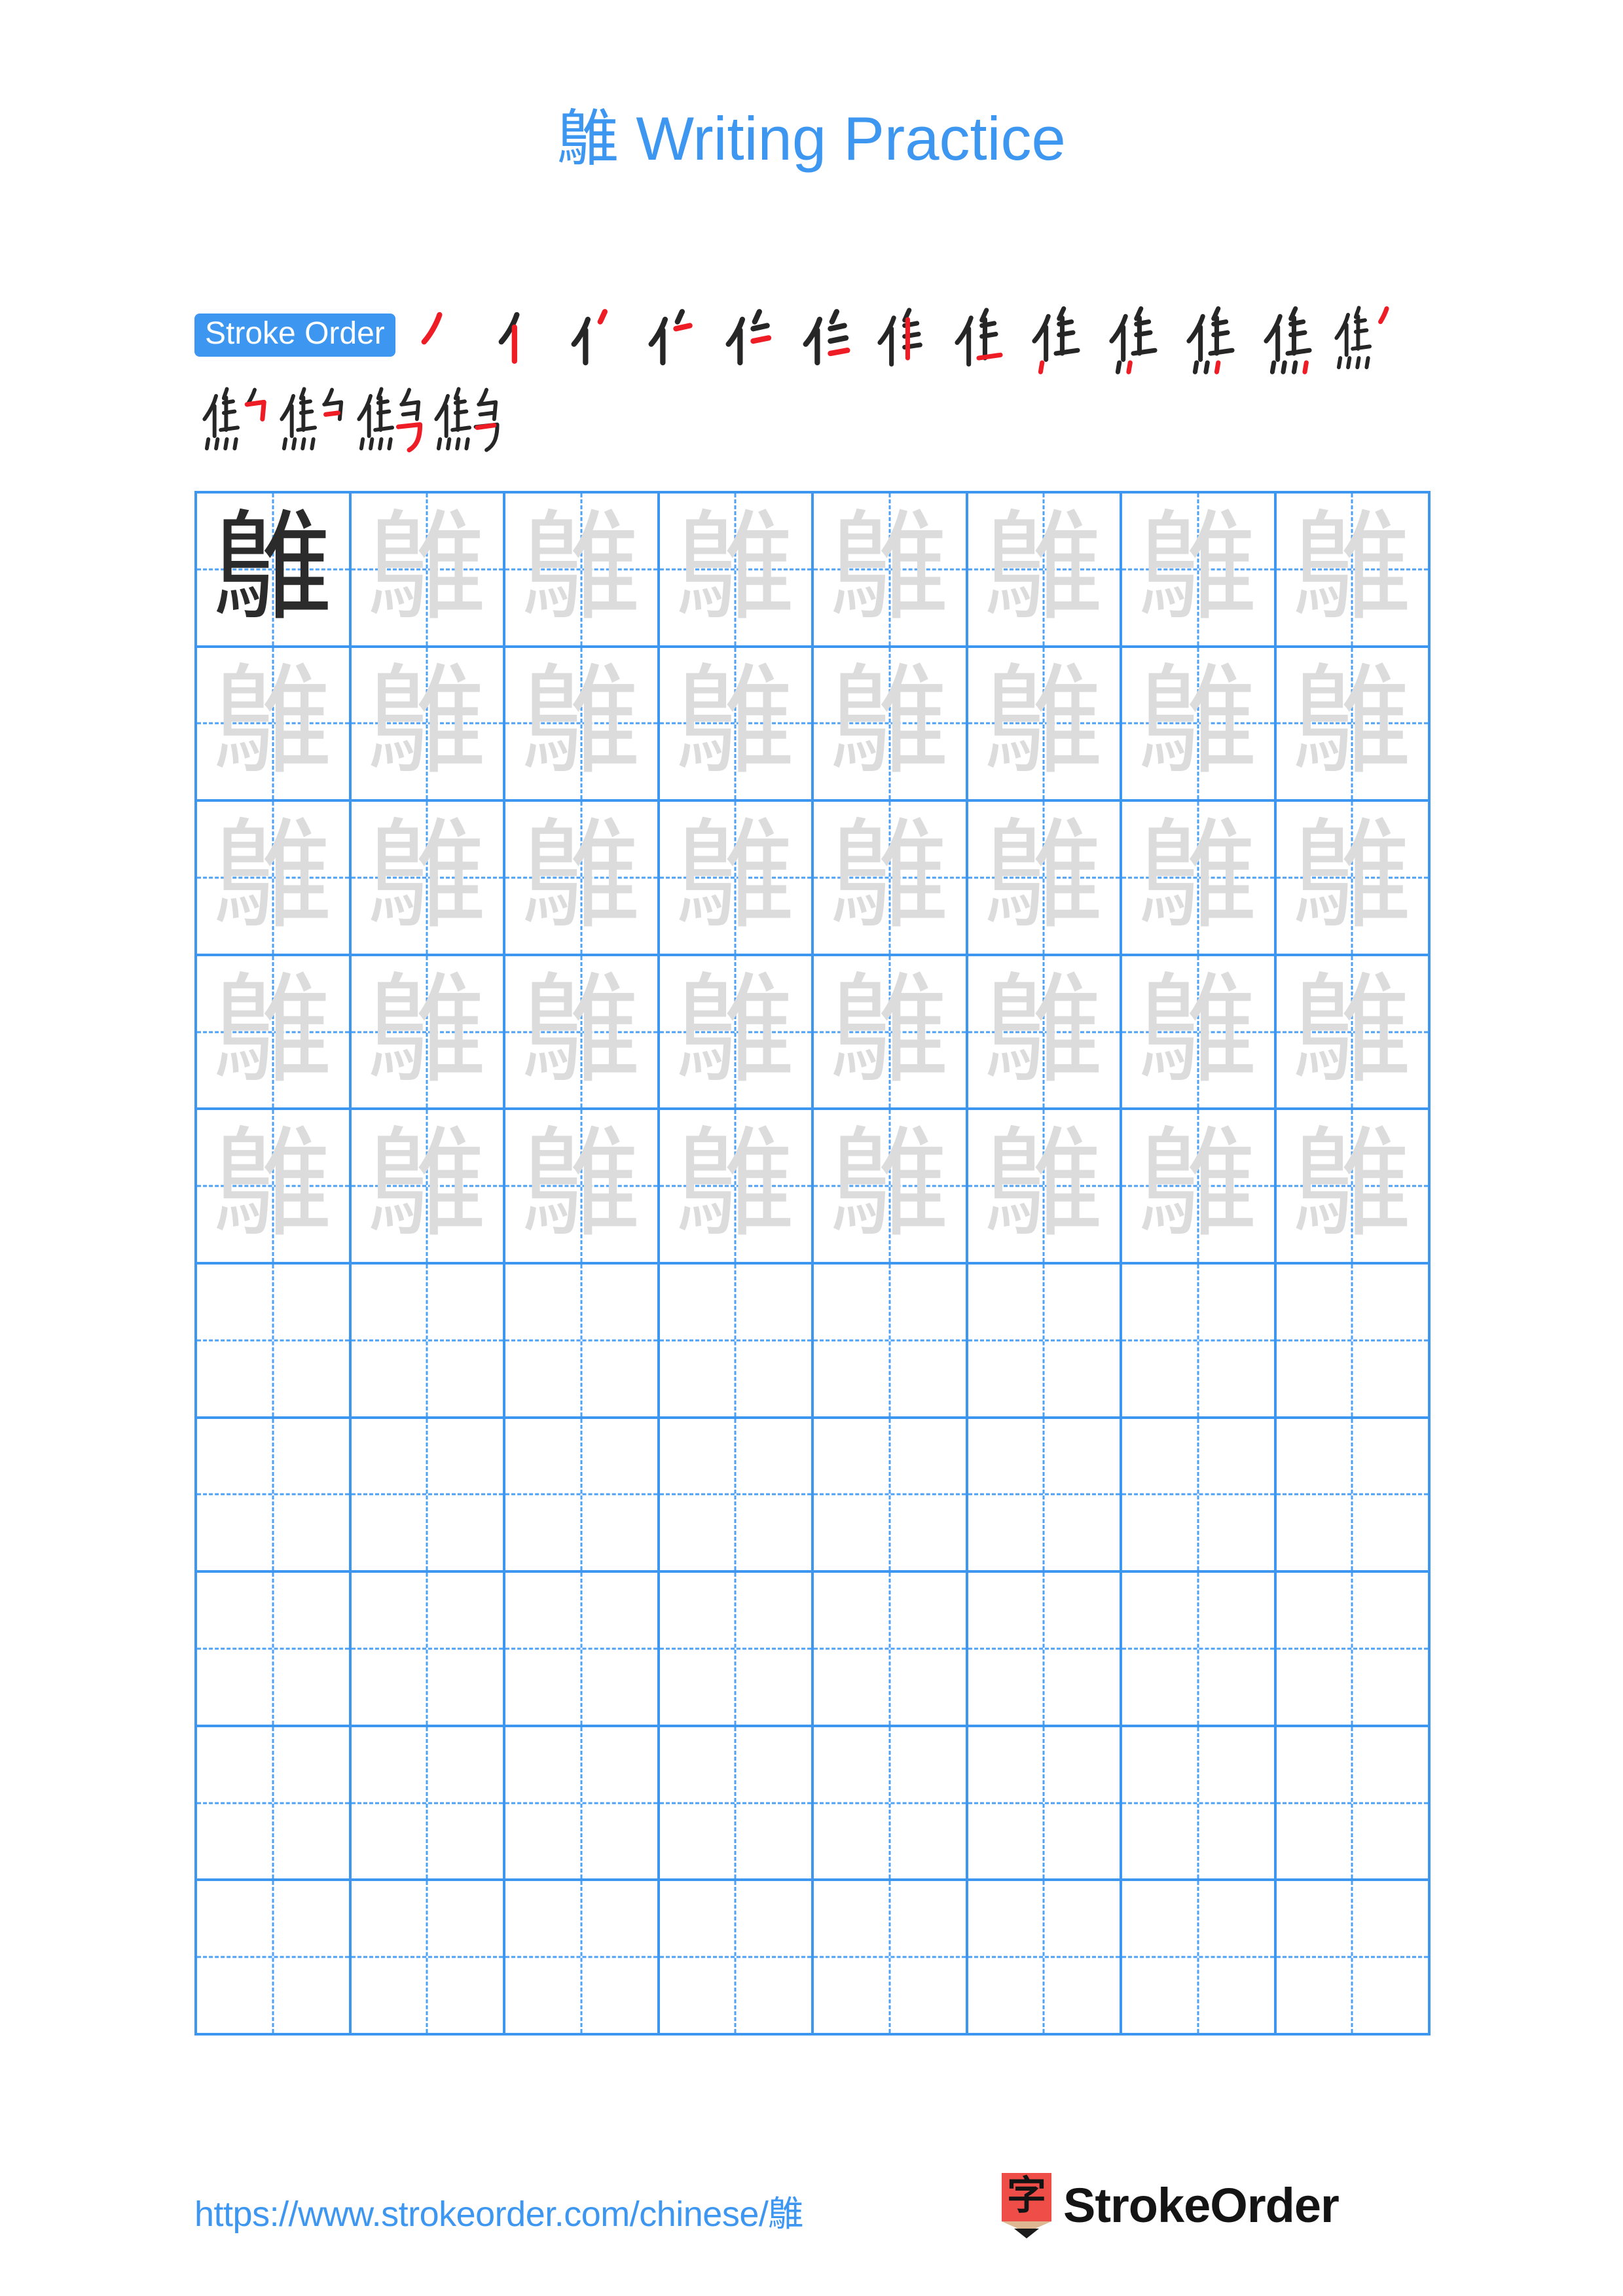 The height and width of the screenshot is (2296, 1623). I want to click on brand-logo: 字 StrokeOrder, so click(1171, 2205).